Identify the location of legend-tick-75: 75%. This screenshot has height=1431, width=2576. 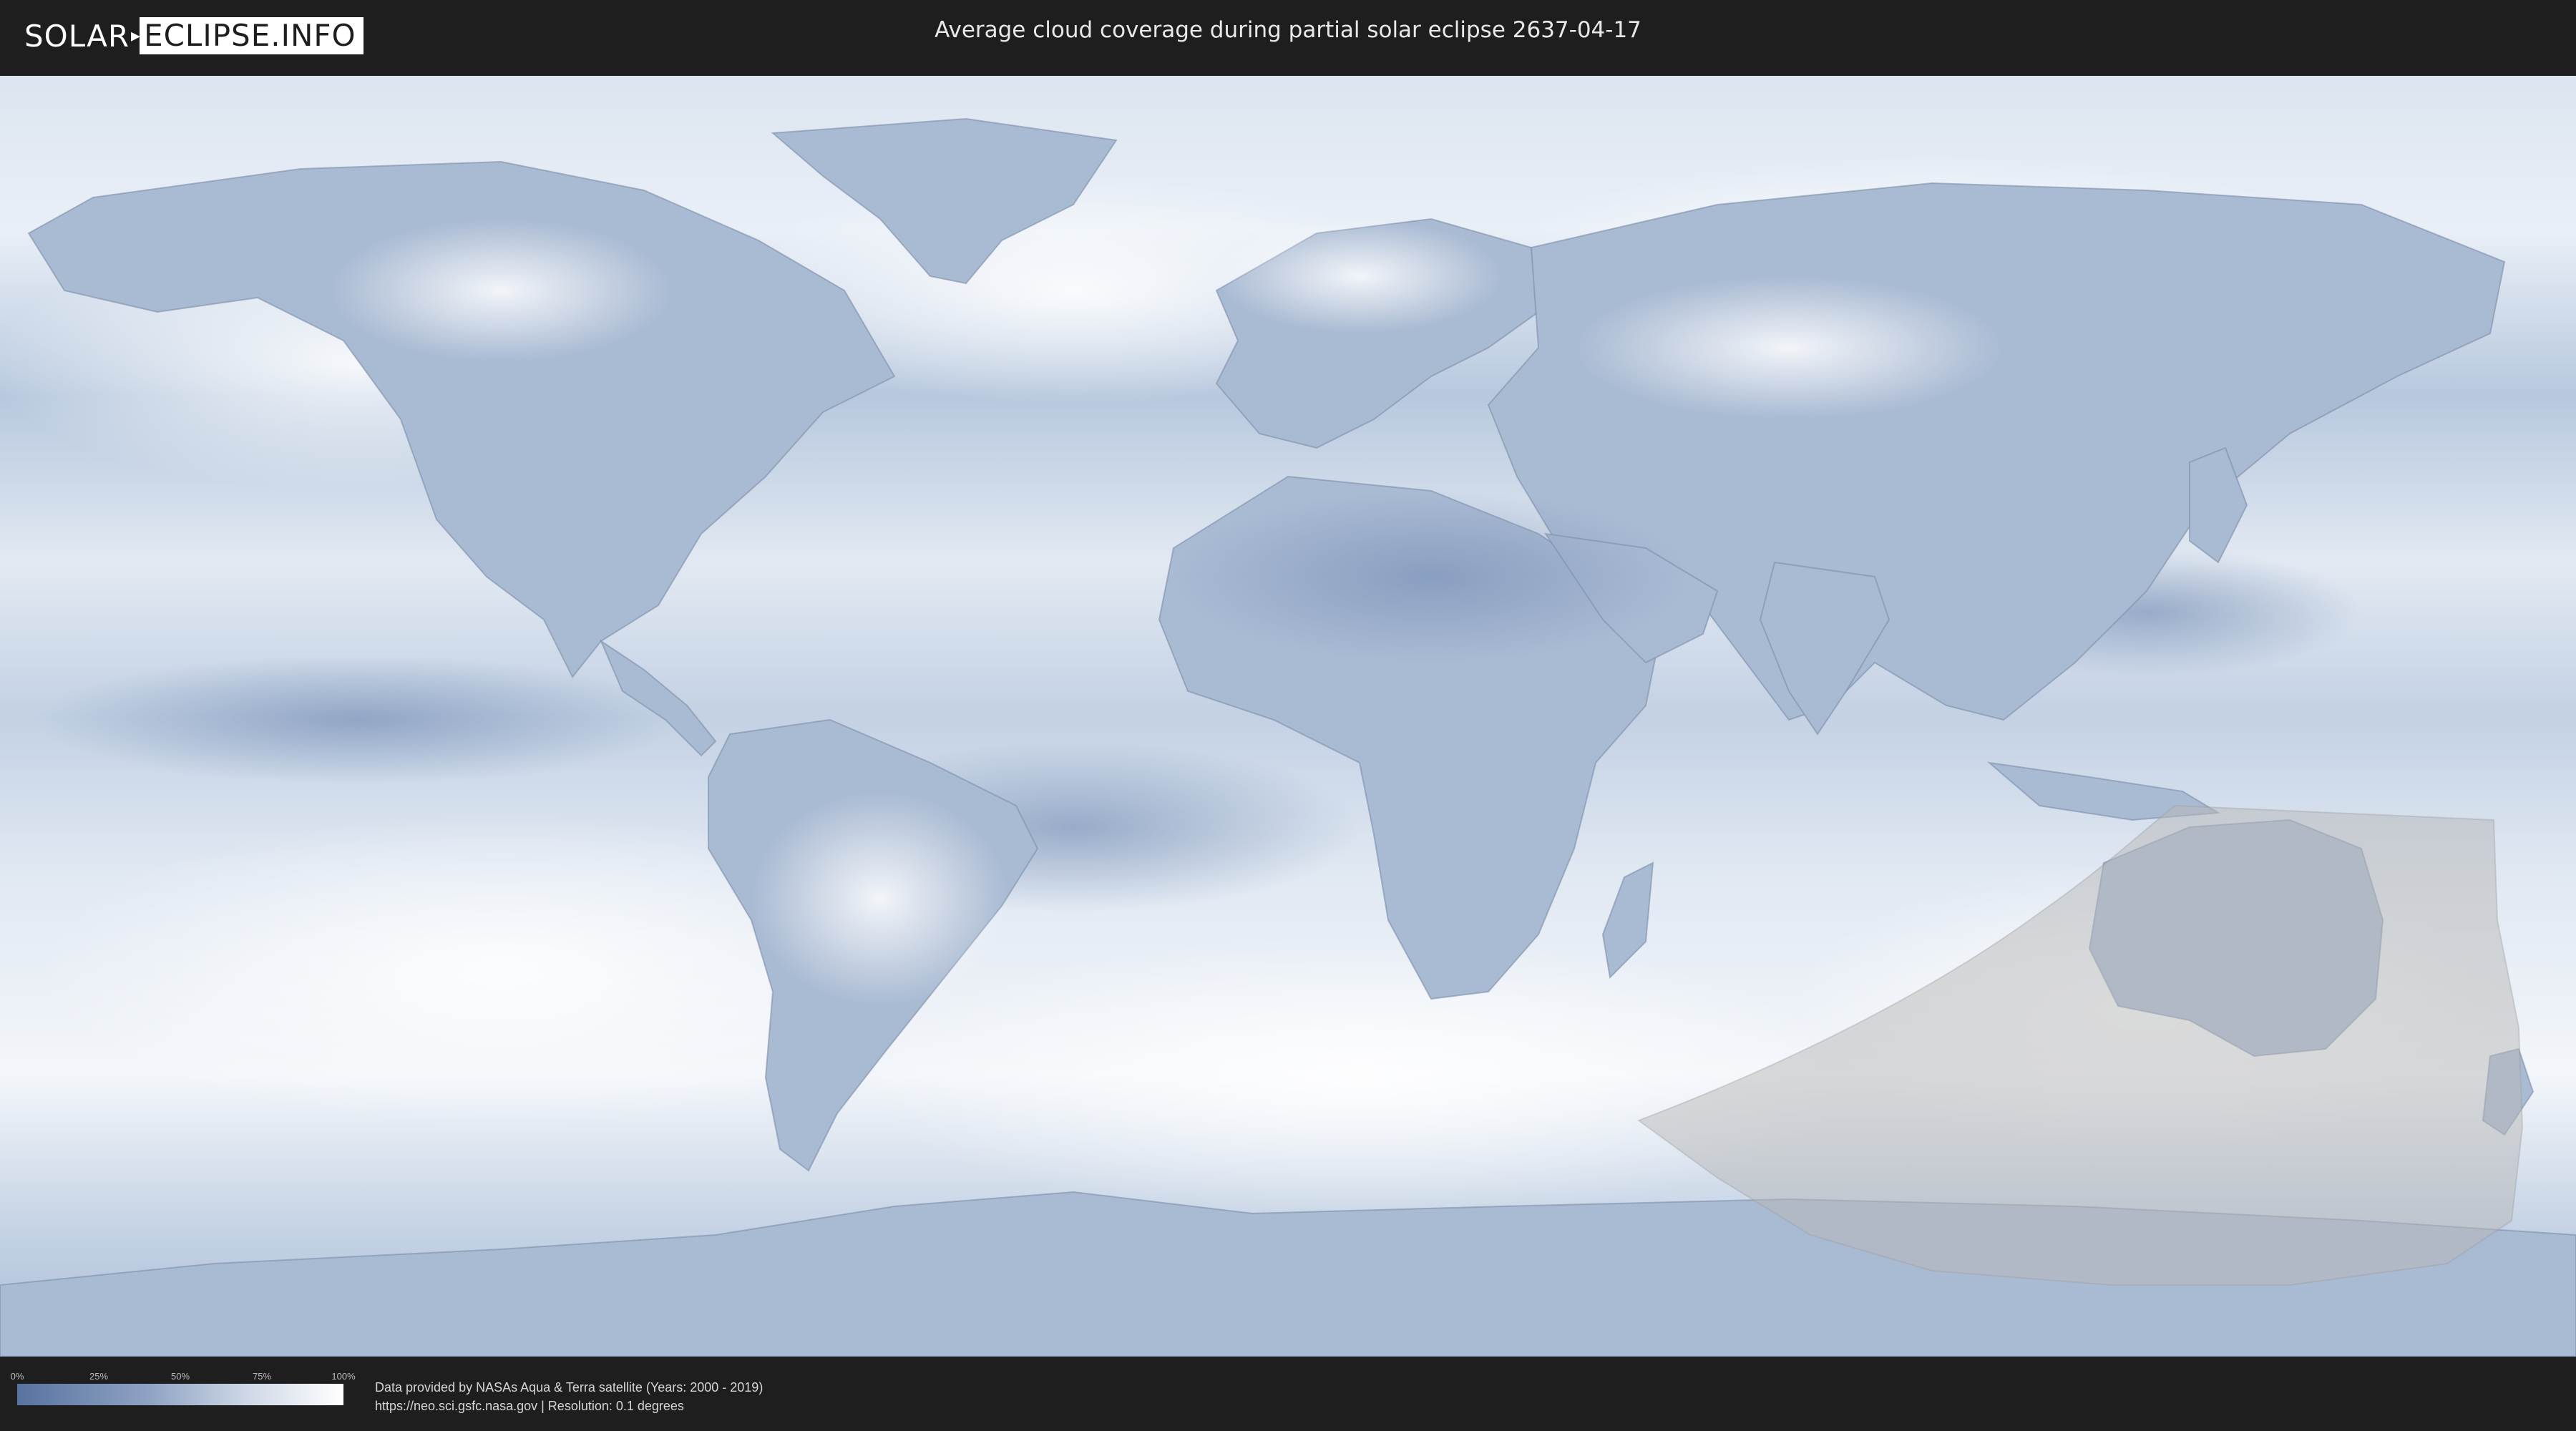
(262, 1376).